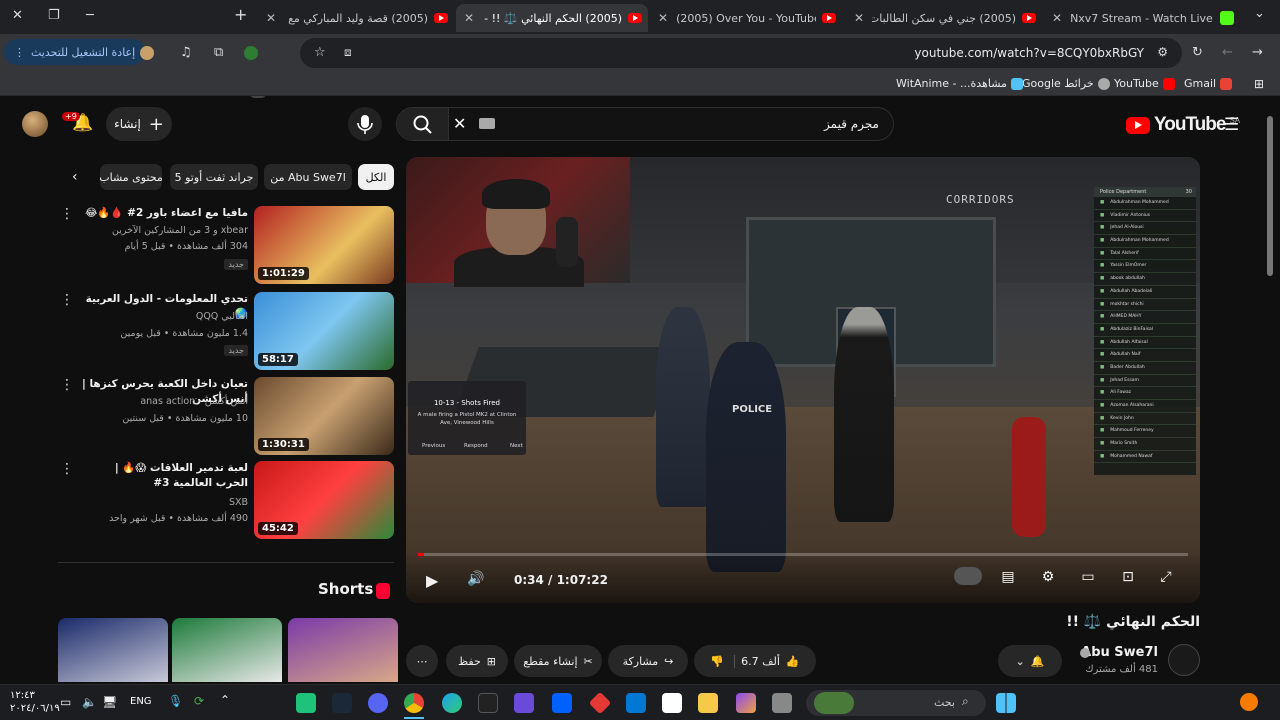 This screenshot has width=1280, height=720. I want to click on subtitles-icon: ▤, so click(1008, 578).